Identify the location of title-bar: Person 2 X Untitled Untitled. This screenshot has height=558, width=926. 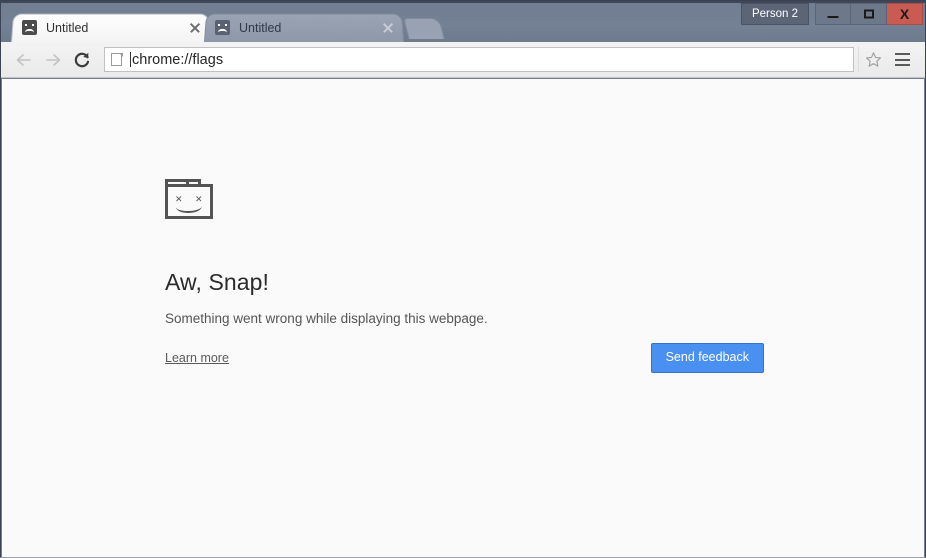
(463, 21).